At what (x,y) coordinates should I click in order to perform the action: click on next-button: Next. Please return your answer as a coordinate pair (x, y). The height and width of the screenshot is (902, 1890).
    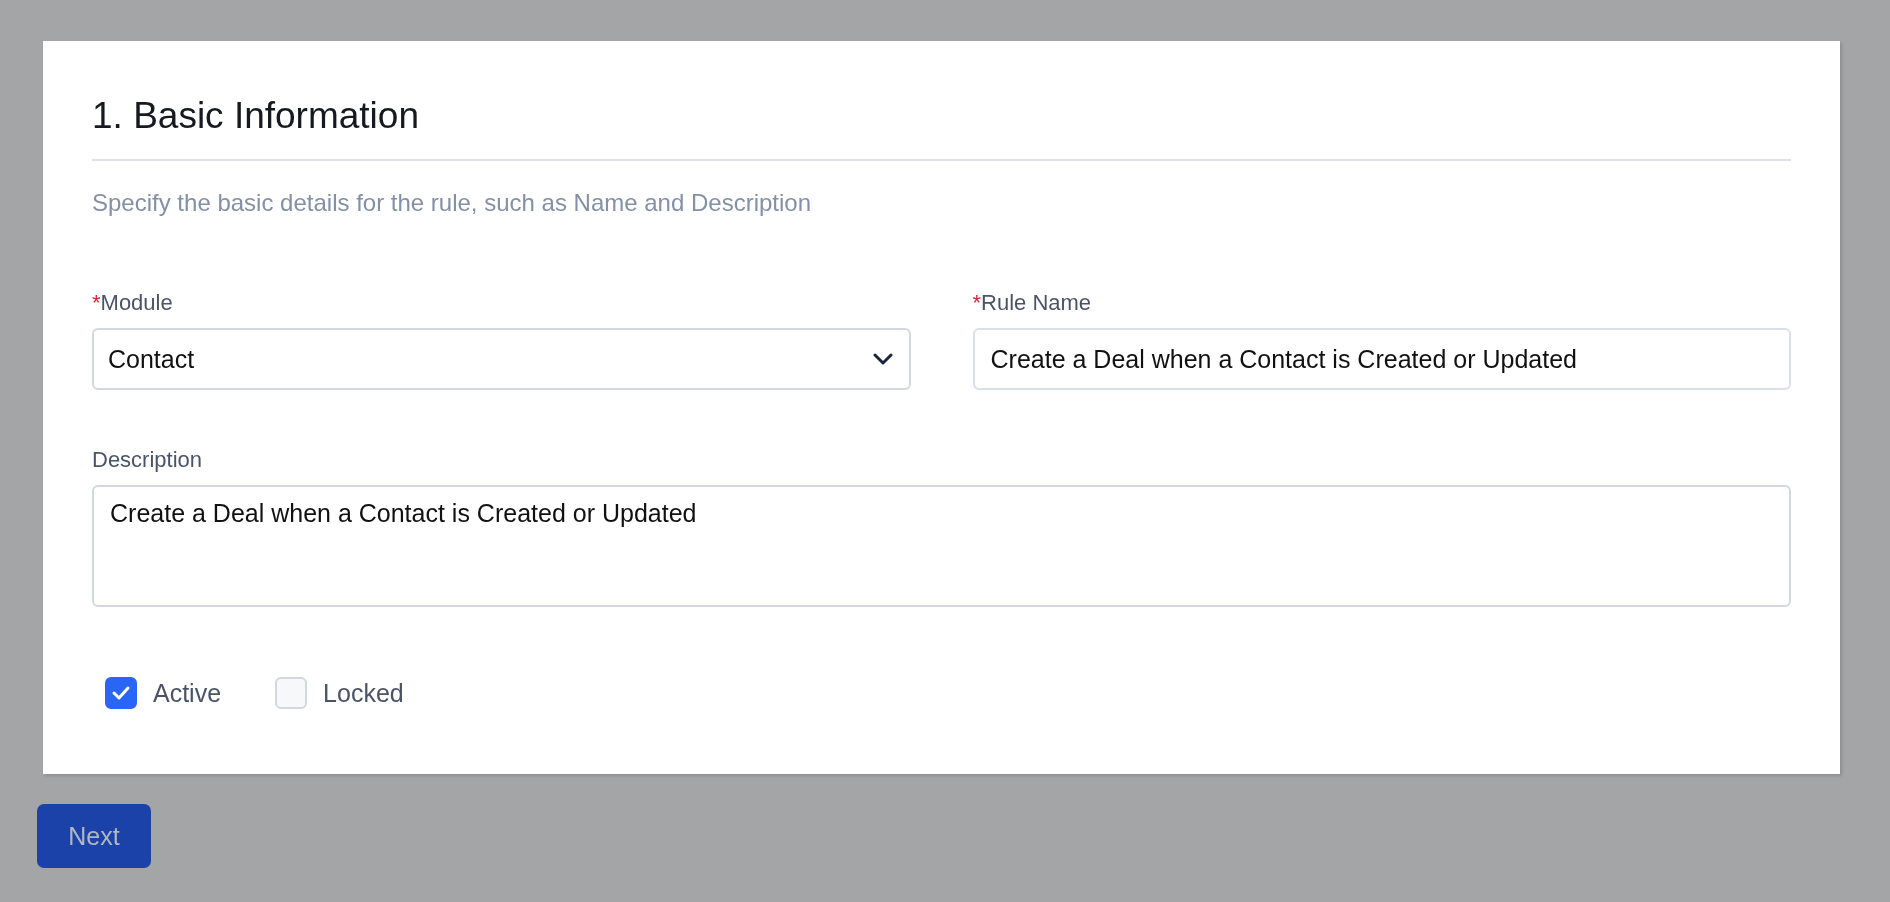
    Looking at the image, I should click on (94, 836).